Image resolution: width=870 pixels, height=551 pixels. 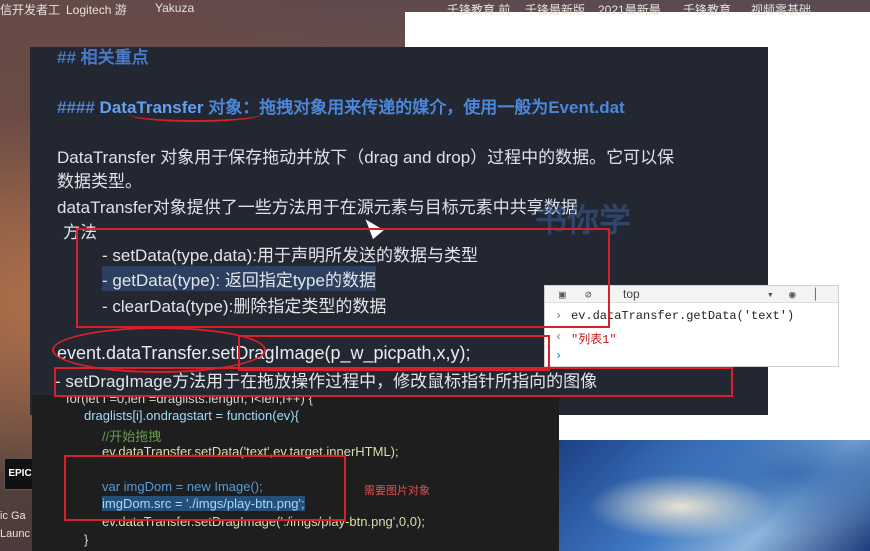 I want to click on wallpaper-wave, so click(x=712, y=495).